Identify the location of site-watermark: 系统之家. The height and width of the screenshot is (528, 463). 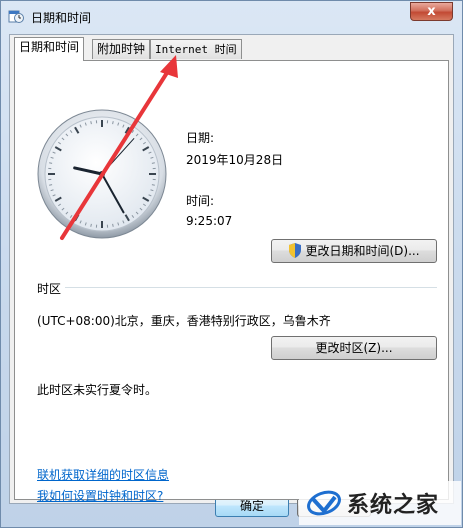
(380, 503).